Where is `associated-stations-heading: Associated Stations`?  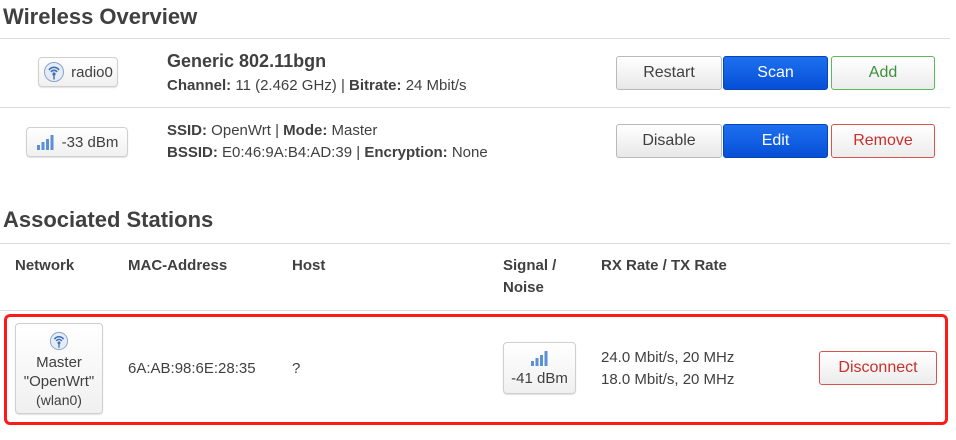
associated-stations-heading: Associated Stations is located at coordinates (108, 219).